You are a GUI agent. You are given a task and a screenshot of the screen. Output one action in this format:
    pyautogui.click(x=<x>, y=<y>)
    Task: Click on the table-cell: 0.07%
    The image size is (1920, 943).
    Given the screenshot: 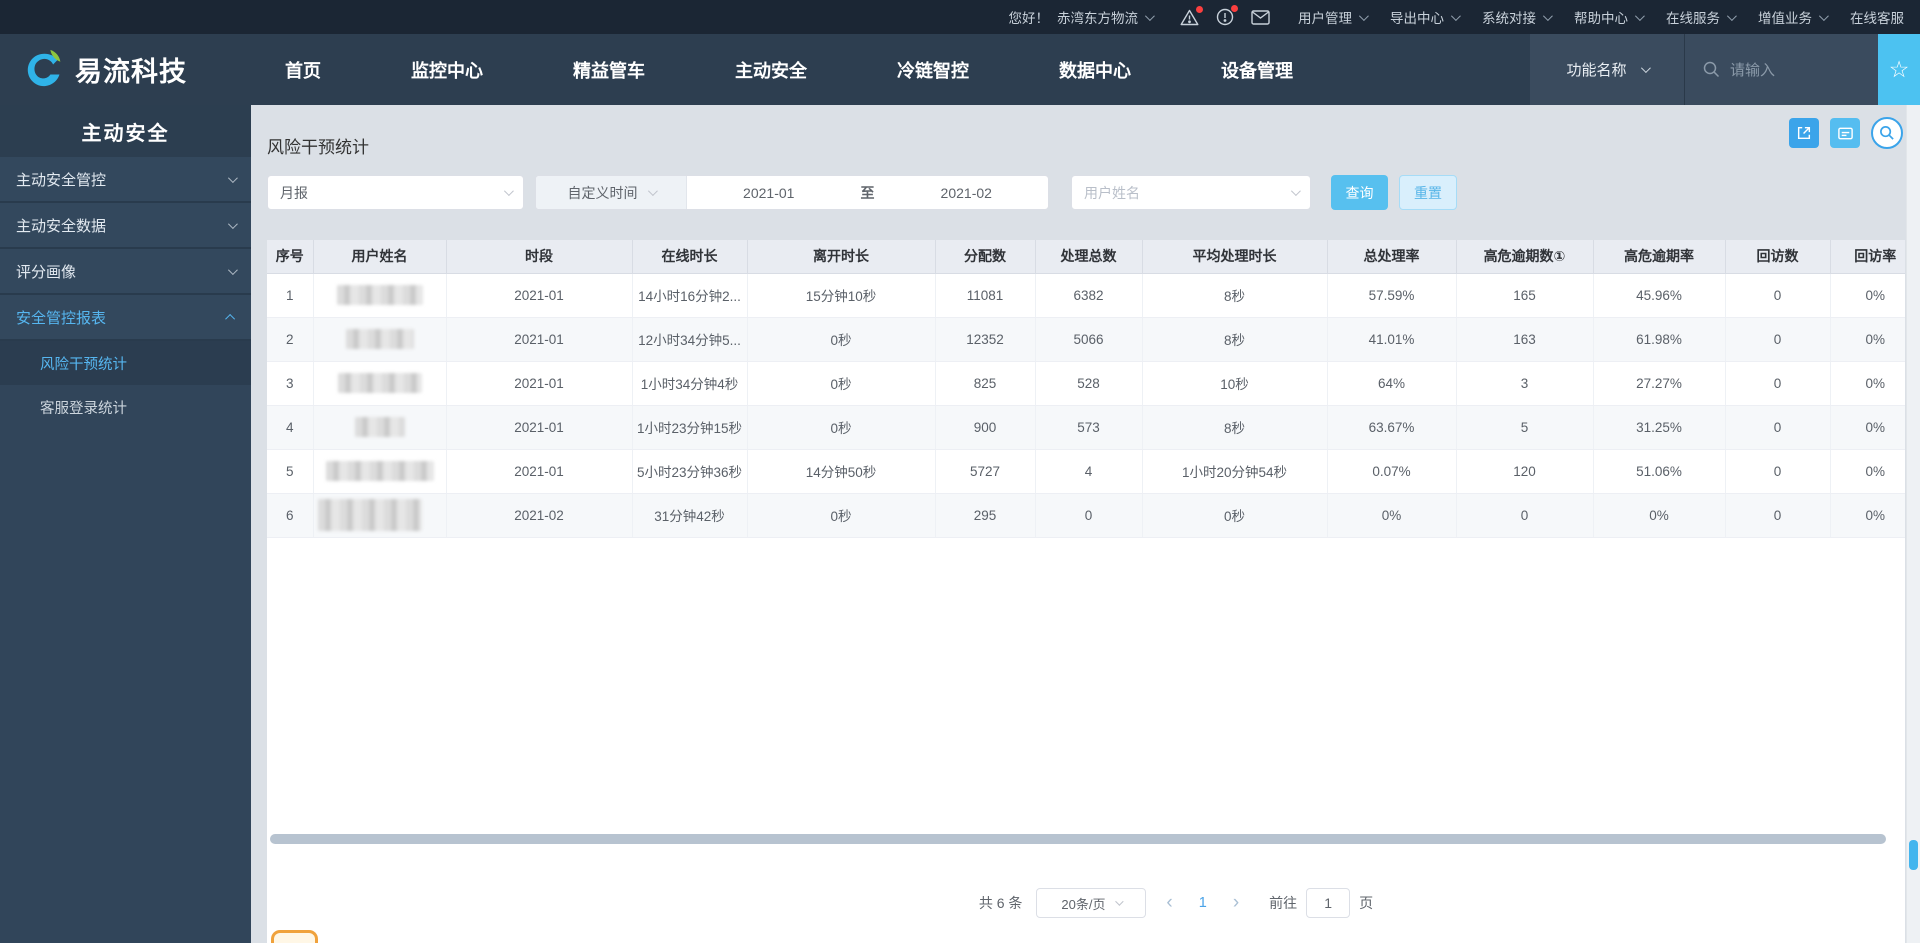 What is the action you would take?
    pyautogui.click(x=1392, y=471)
    